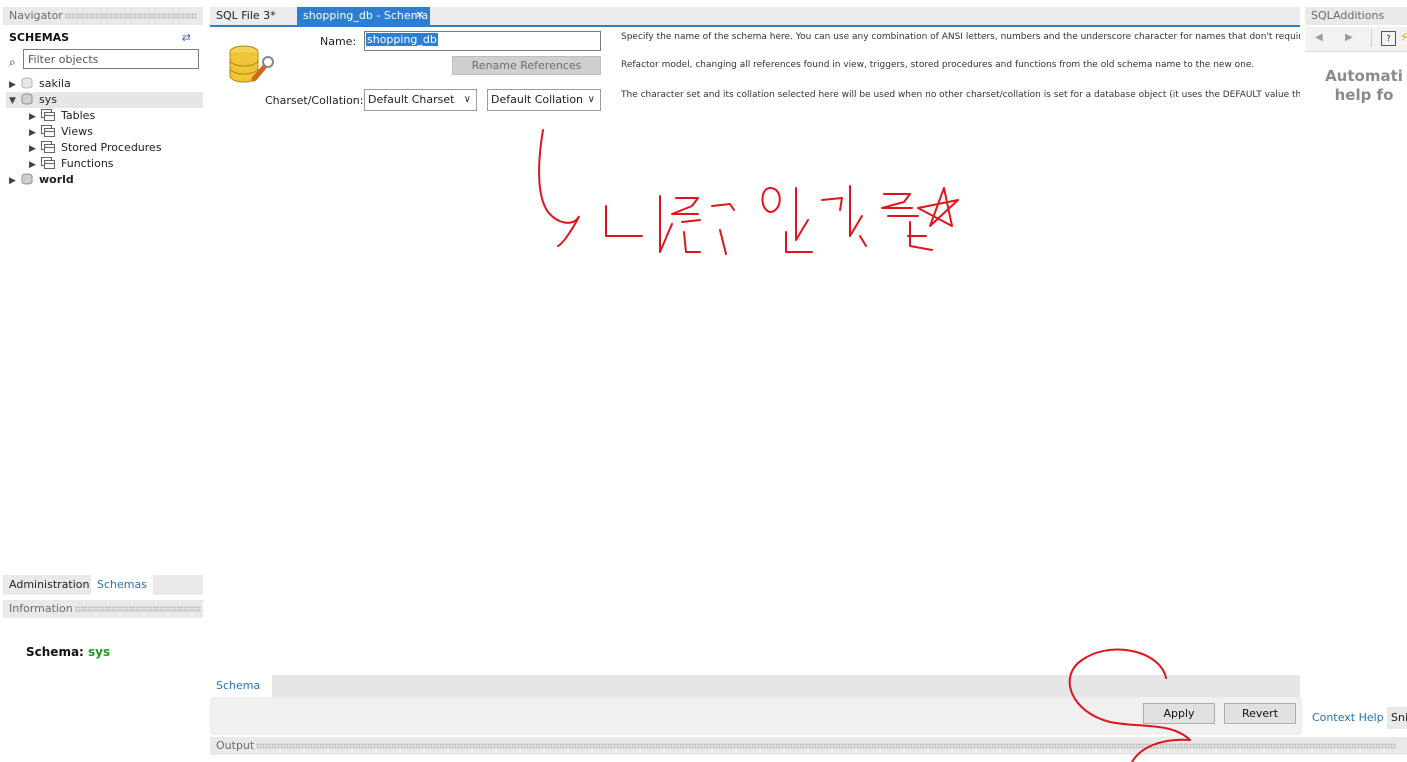 The height and width of the screenshot is (762, 1407). I want to click on sql-additions-title-text: SQLAdditions, so click(1348, 15).